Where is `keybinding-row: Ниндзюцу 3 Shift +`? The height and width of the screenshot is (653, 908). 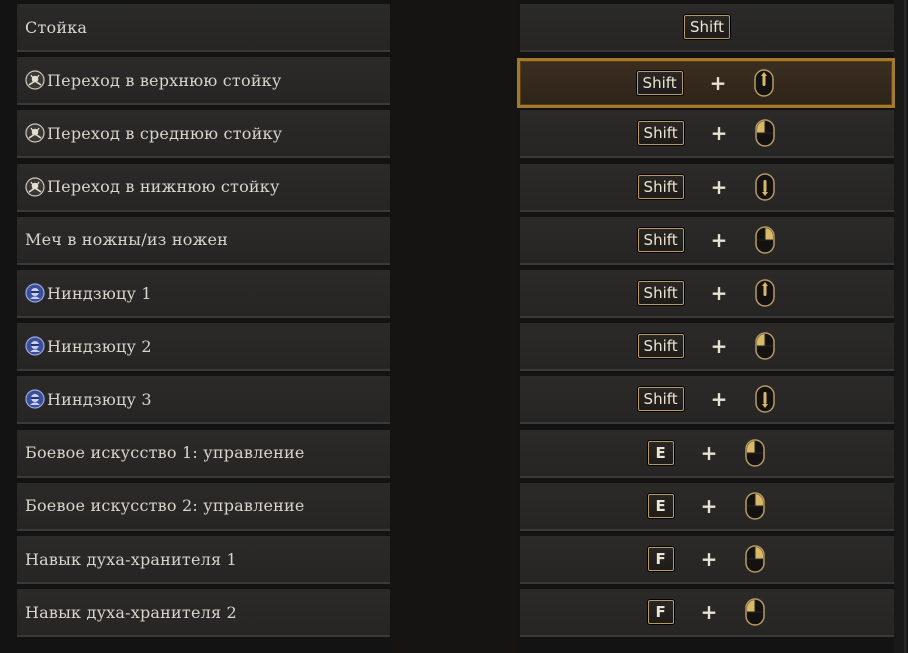
keybinding-row: Ниндзюцу 3 Shift + is located at coordinates (454, 400).